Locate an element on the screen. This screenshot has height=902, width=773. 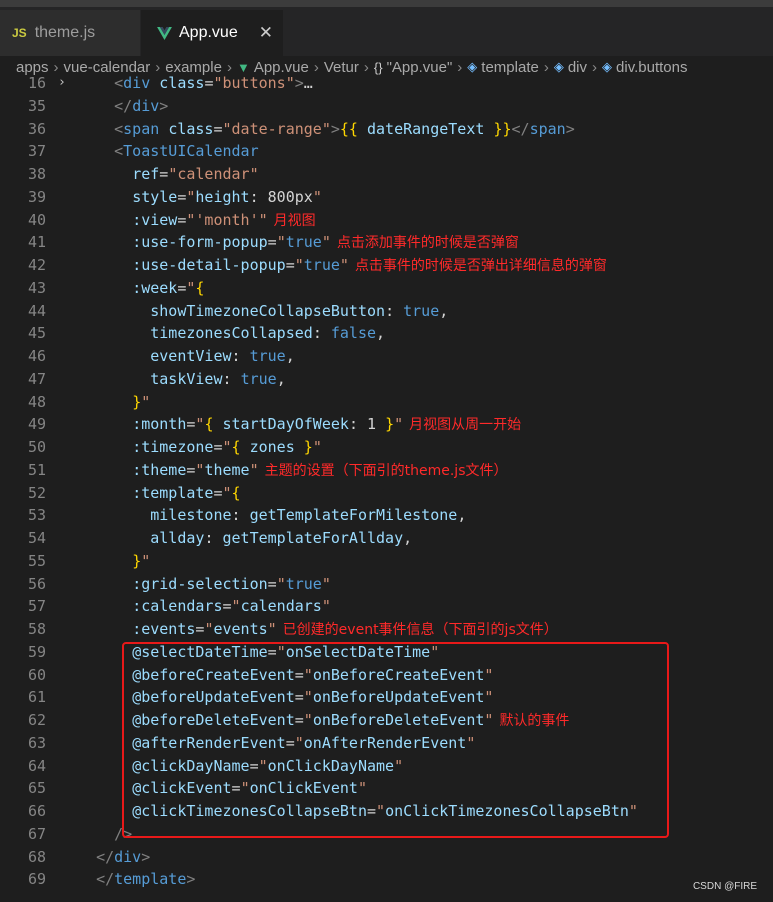
line-number: 50 is located at coordinates (36, 447).